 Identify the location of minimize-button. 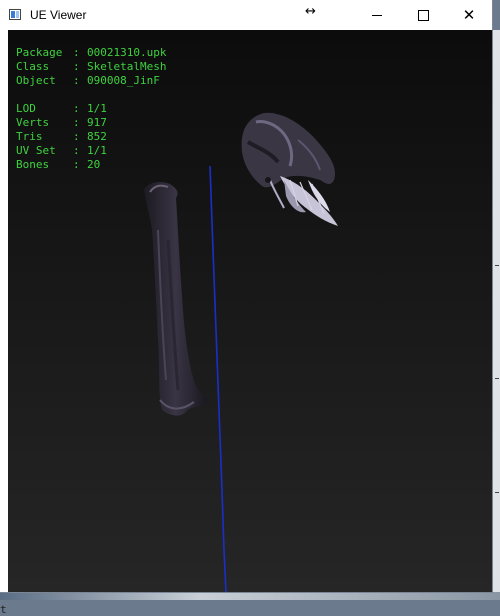
(377, 15).